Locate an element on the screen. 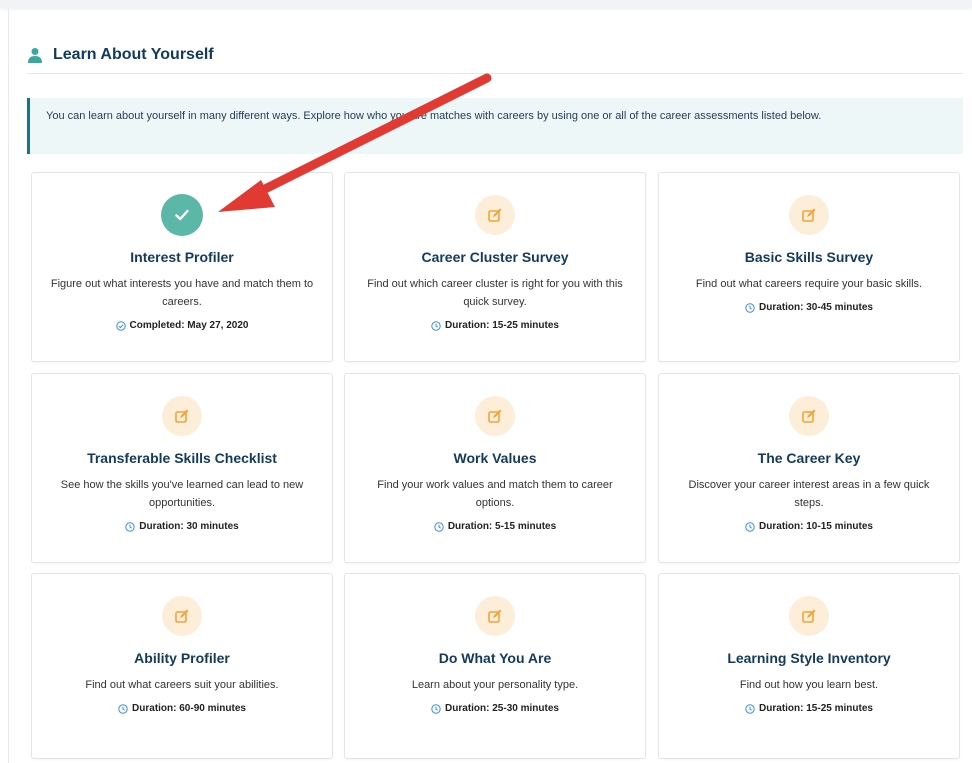 This screenshot has height=763, width=972. completed-check-icon is located at coordinates (120, 326).